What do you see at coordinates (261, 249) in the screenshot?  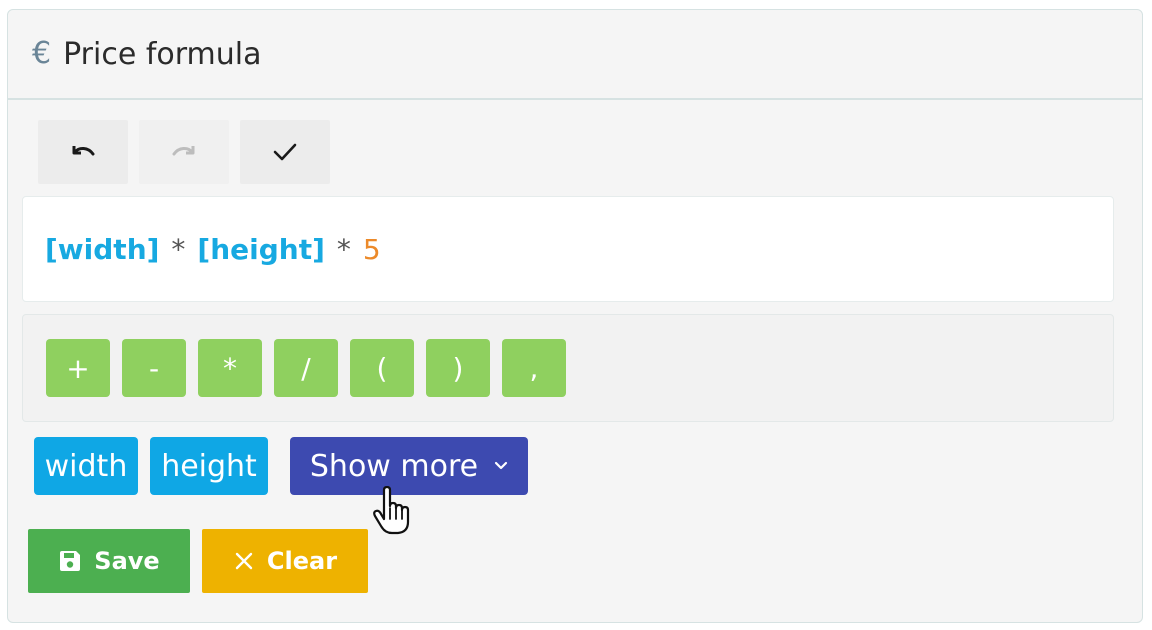 I see `formula-token-height: [height]` at bounding box center [261, 249].